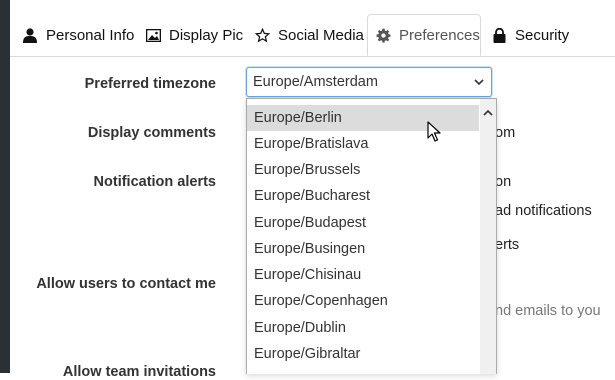 This screenshot has width=615, height=380. I want to click on notification-alerts-label: Notification alerts, so click(154, 182).